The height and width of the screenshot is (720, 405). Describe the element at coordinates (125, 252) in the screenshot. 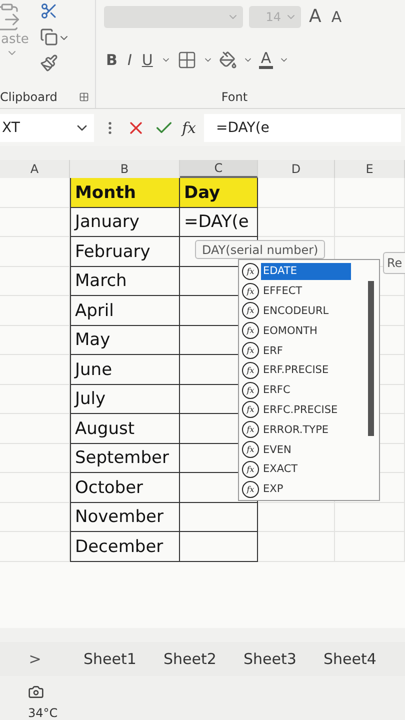

I see `table-cell: February` at that location.